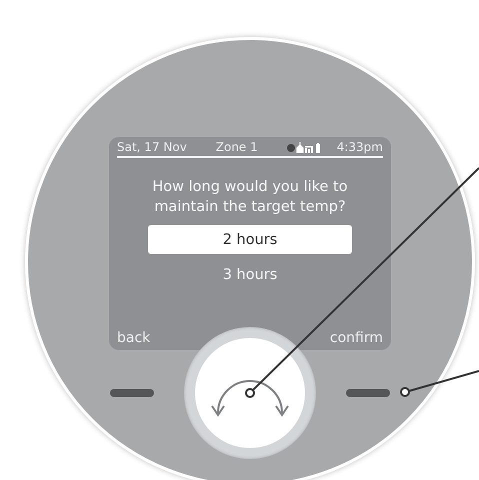  Describe the element at coordinates (359, 147) in the screenshot. I see `time-text: 4:33pm` at that location.